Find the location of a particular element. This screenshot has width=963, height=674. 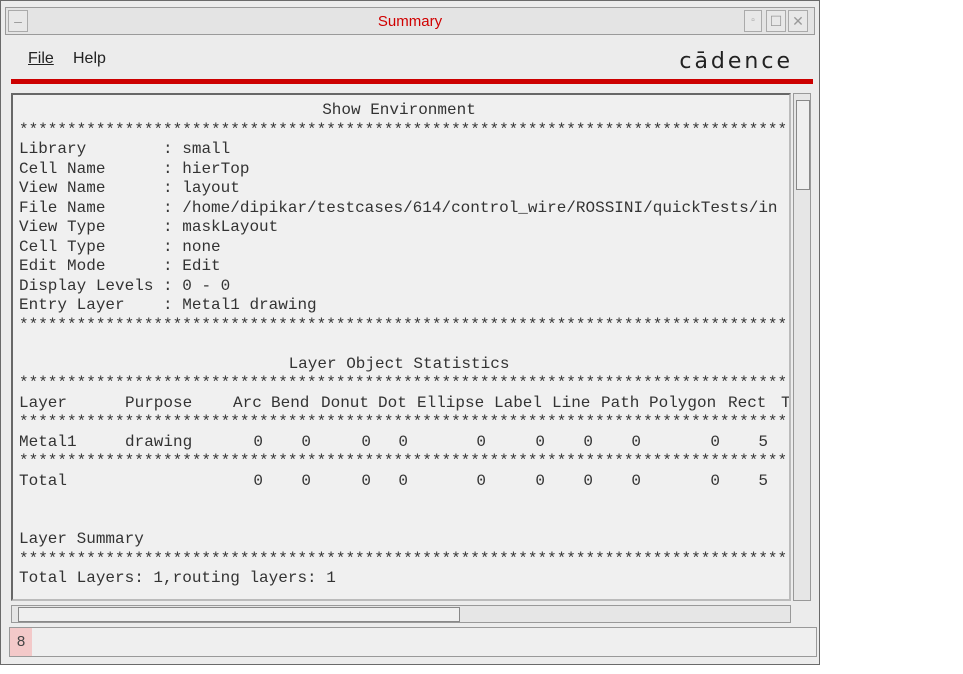

env-value: Metal1 drawing is located at coordinates (249, 305).